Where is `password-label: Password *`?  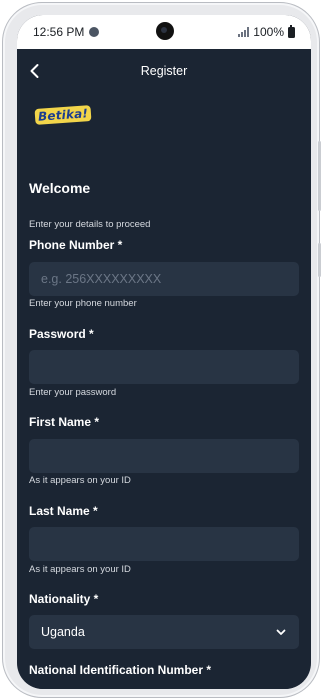 password-label: Password * is located at coordinates (61, 334).